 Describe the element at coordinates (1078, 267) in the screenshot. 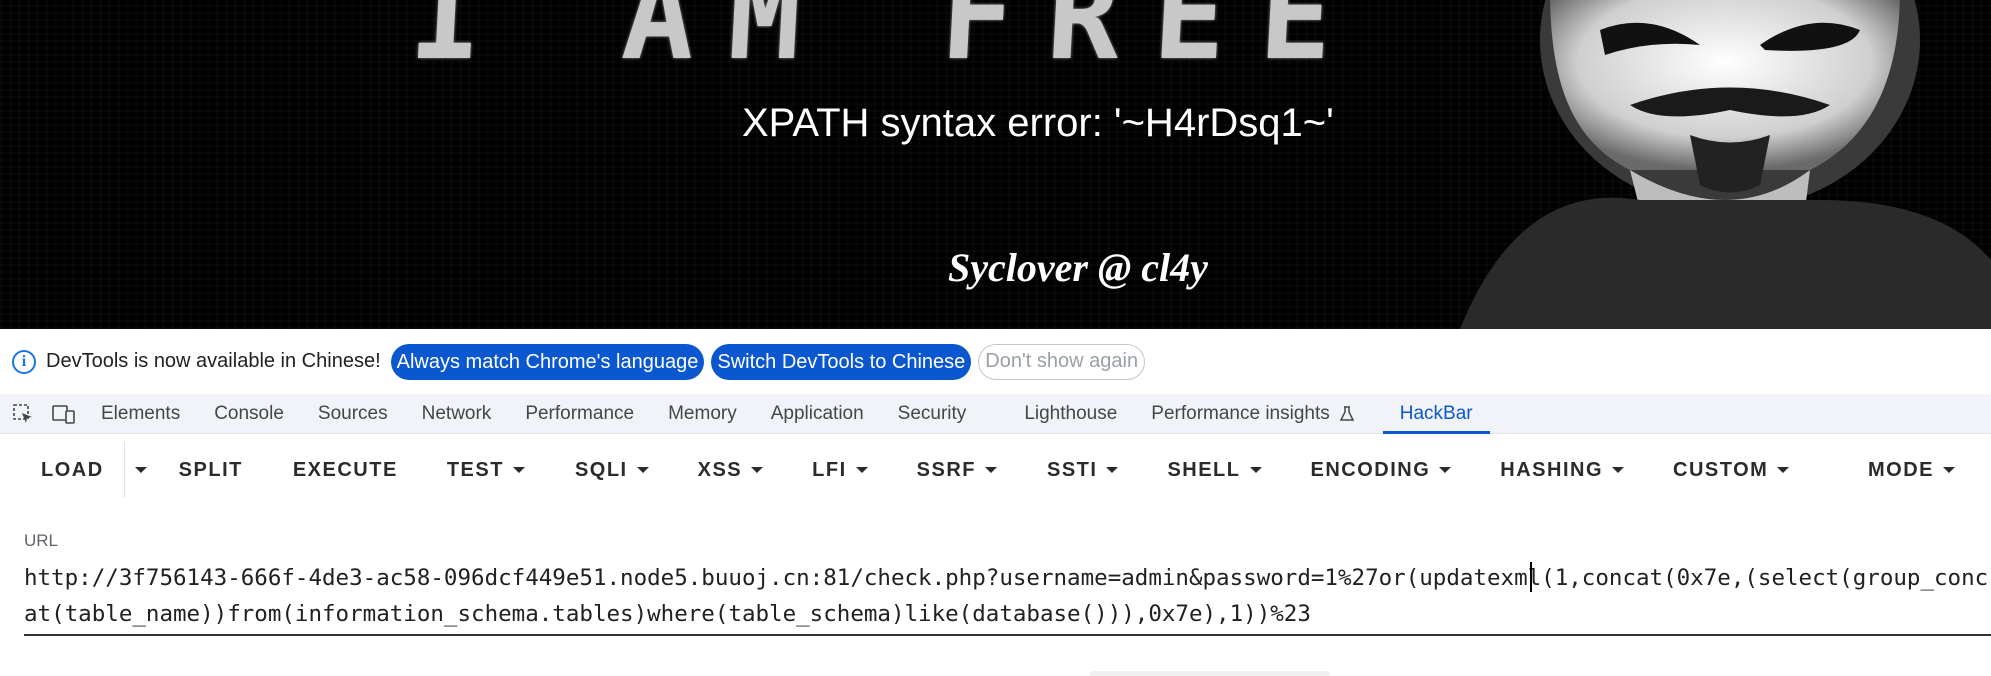

I see `page-signature: Syclover @ cl4y` at that location.